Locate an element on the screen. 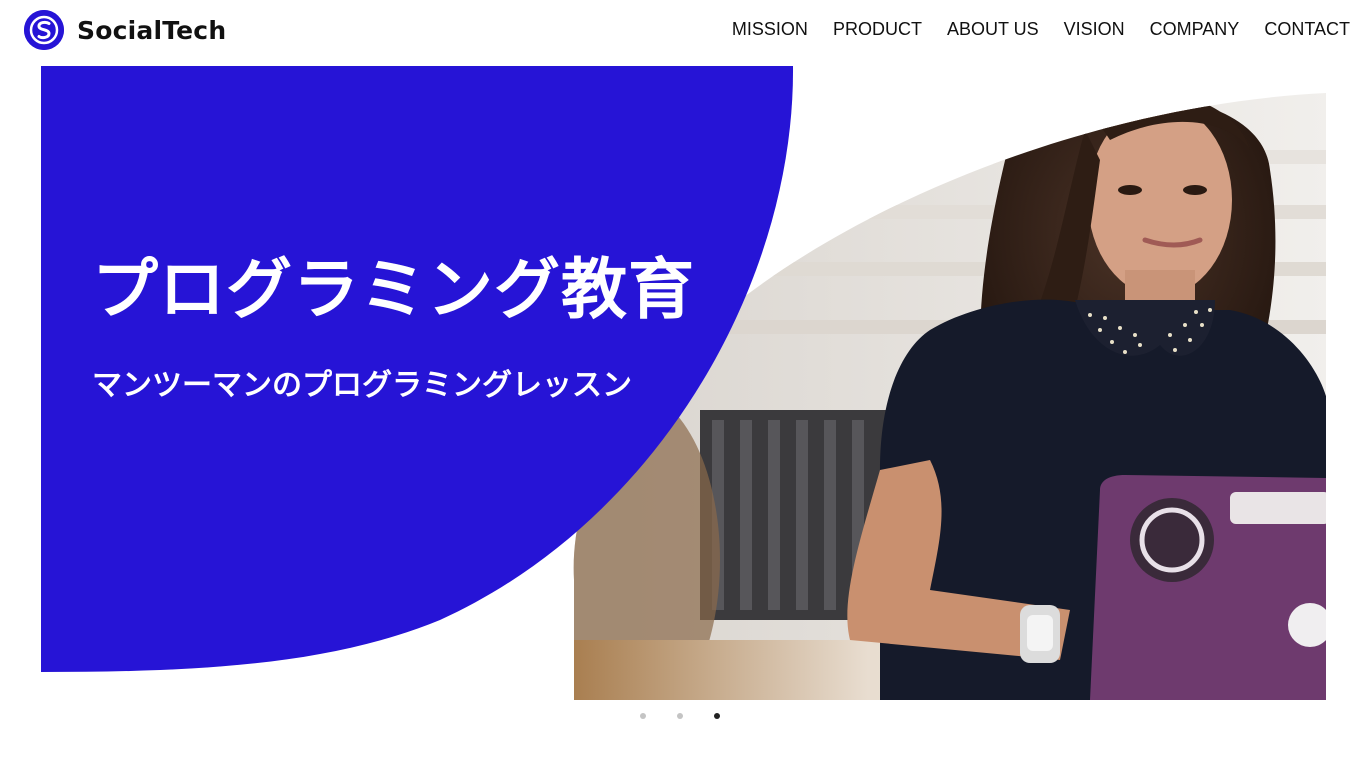  carousel-dots is located at coordinates (695, 716).